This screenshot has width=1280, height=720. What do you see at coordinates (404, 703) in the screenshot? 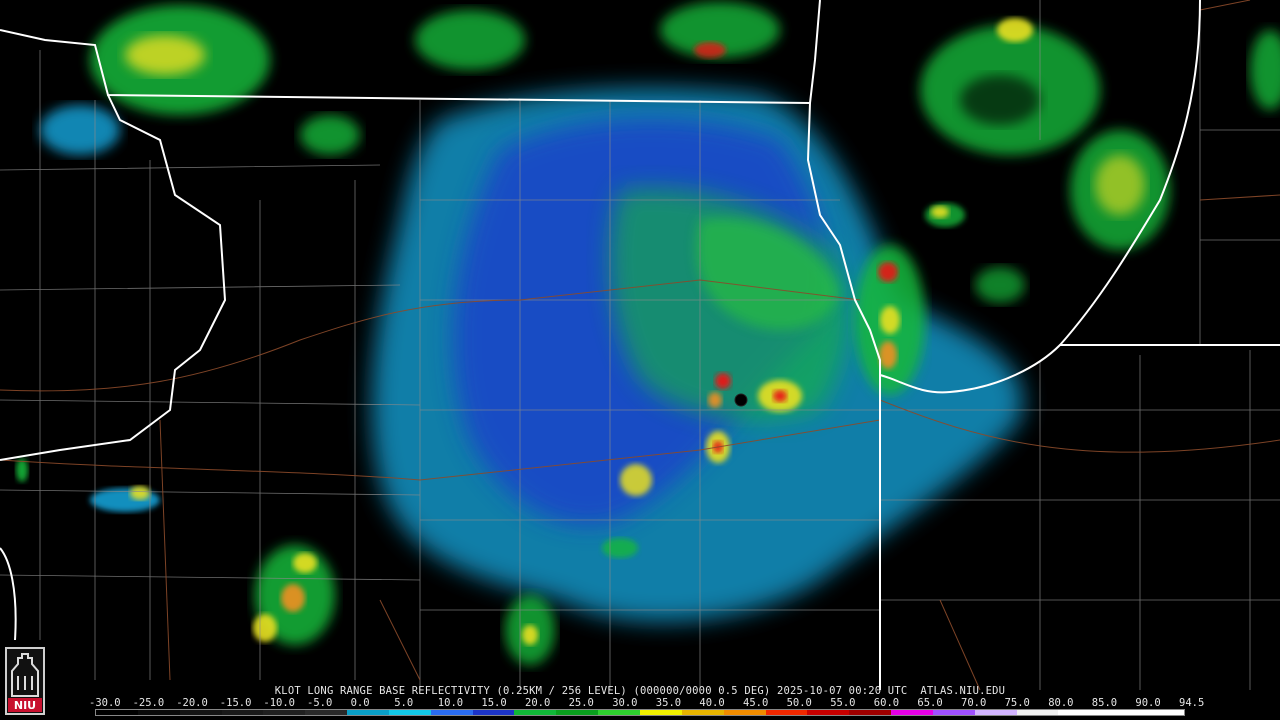
I see `scale-label: 5.0` at bounding box center [404, 703].